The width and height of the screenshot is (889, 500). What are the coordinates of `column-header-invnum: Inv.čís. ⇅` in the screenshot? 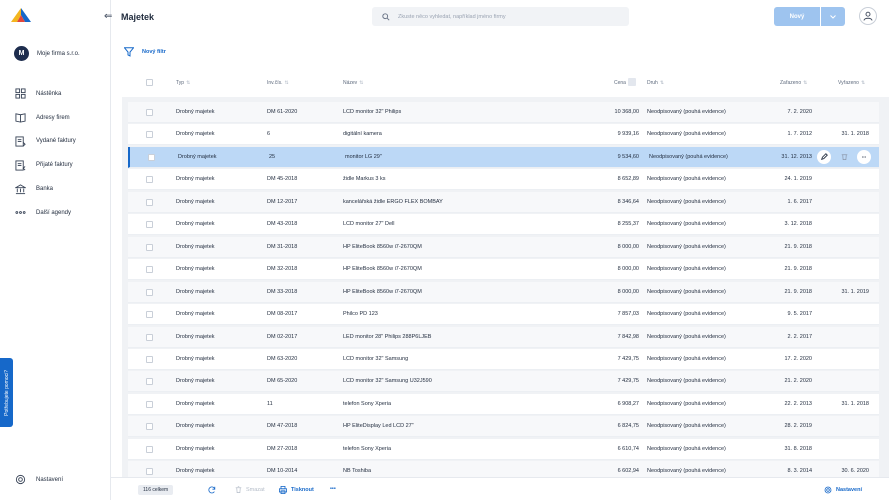 It's located at (278, 83).